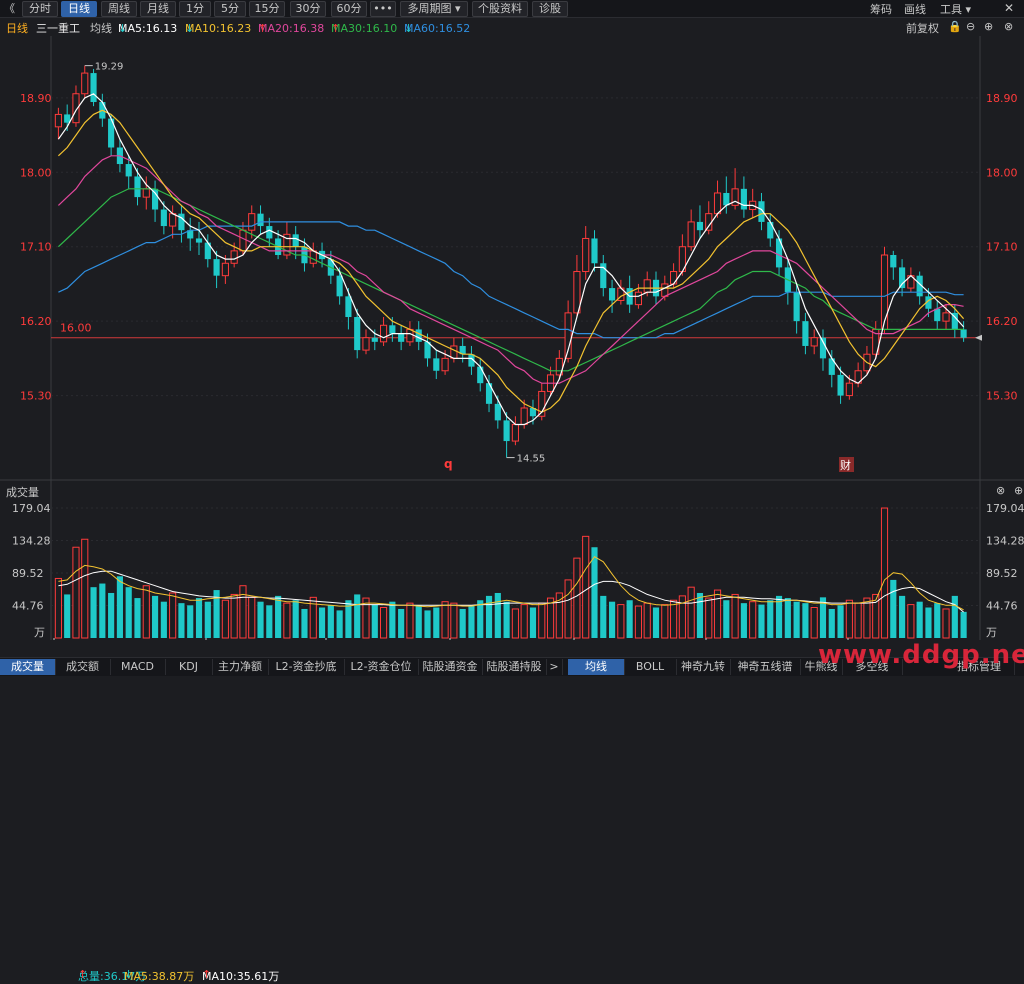 This screenshot has height=984, width=1024. I want to click on indicator-tab-5: L2-资金抄底, so click(306, 667).